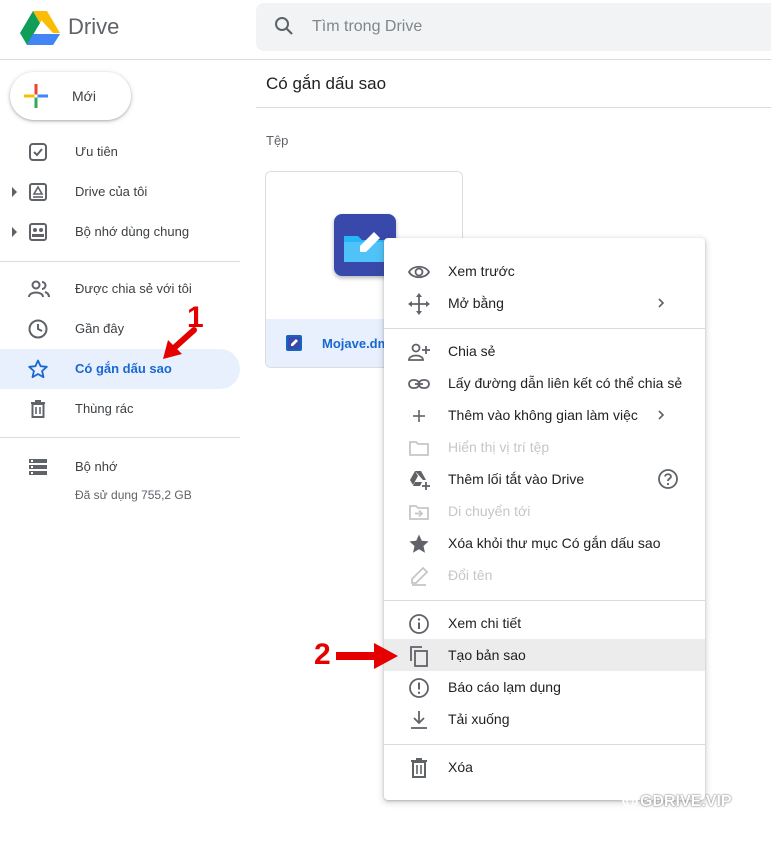  I want to click on menu-item-remove: Xóa, so click(544, 767).